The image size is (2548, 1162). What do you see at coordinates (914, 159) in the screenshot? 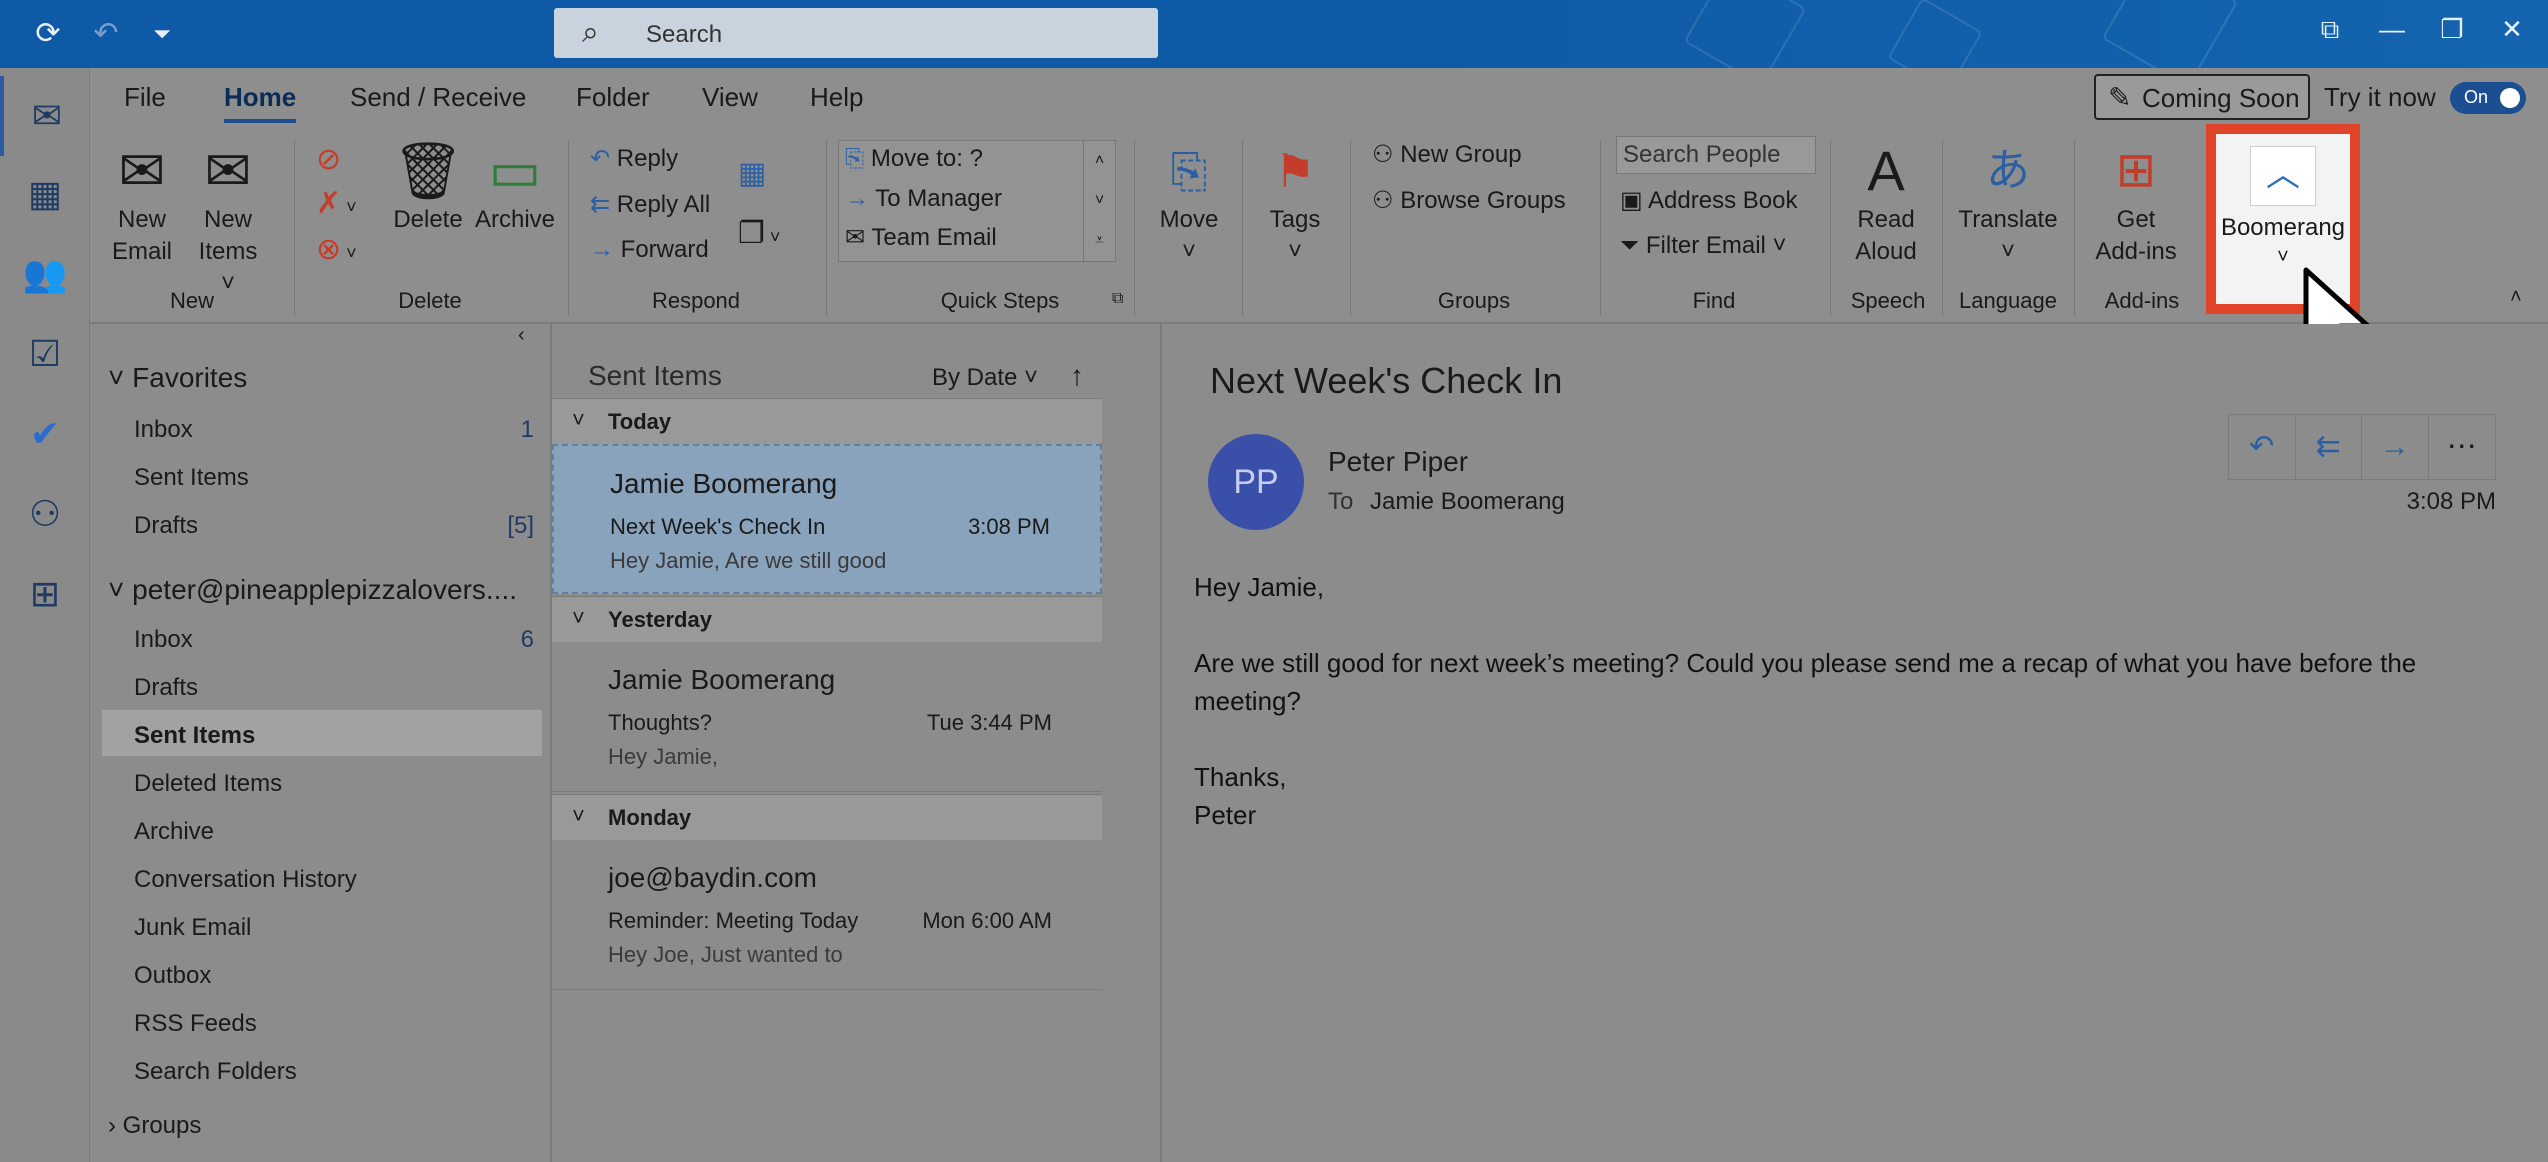
I see `quick-step-move-to: ⎘ Move to: ?` at bounding box center [914, 159].